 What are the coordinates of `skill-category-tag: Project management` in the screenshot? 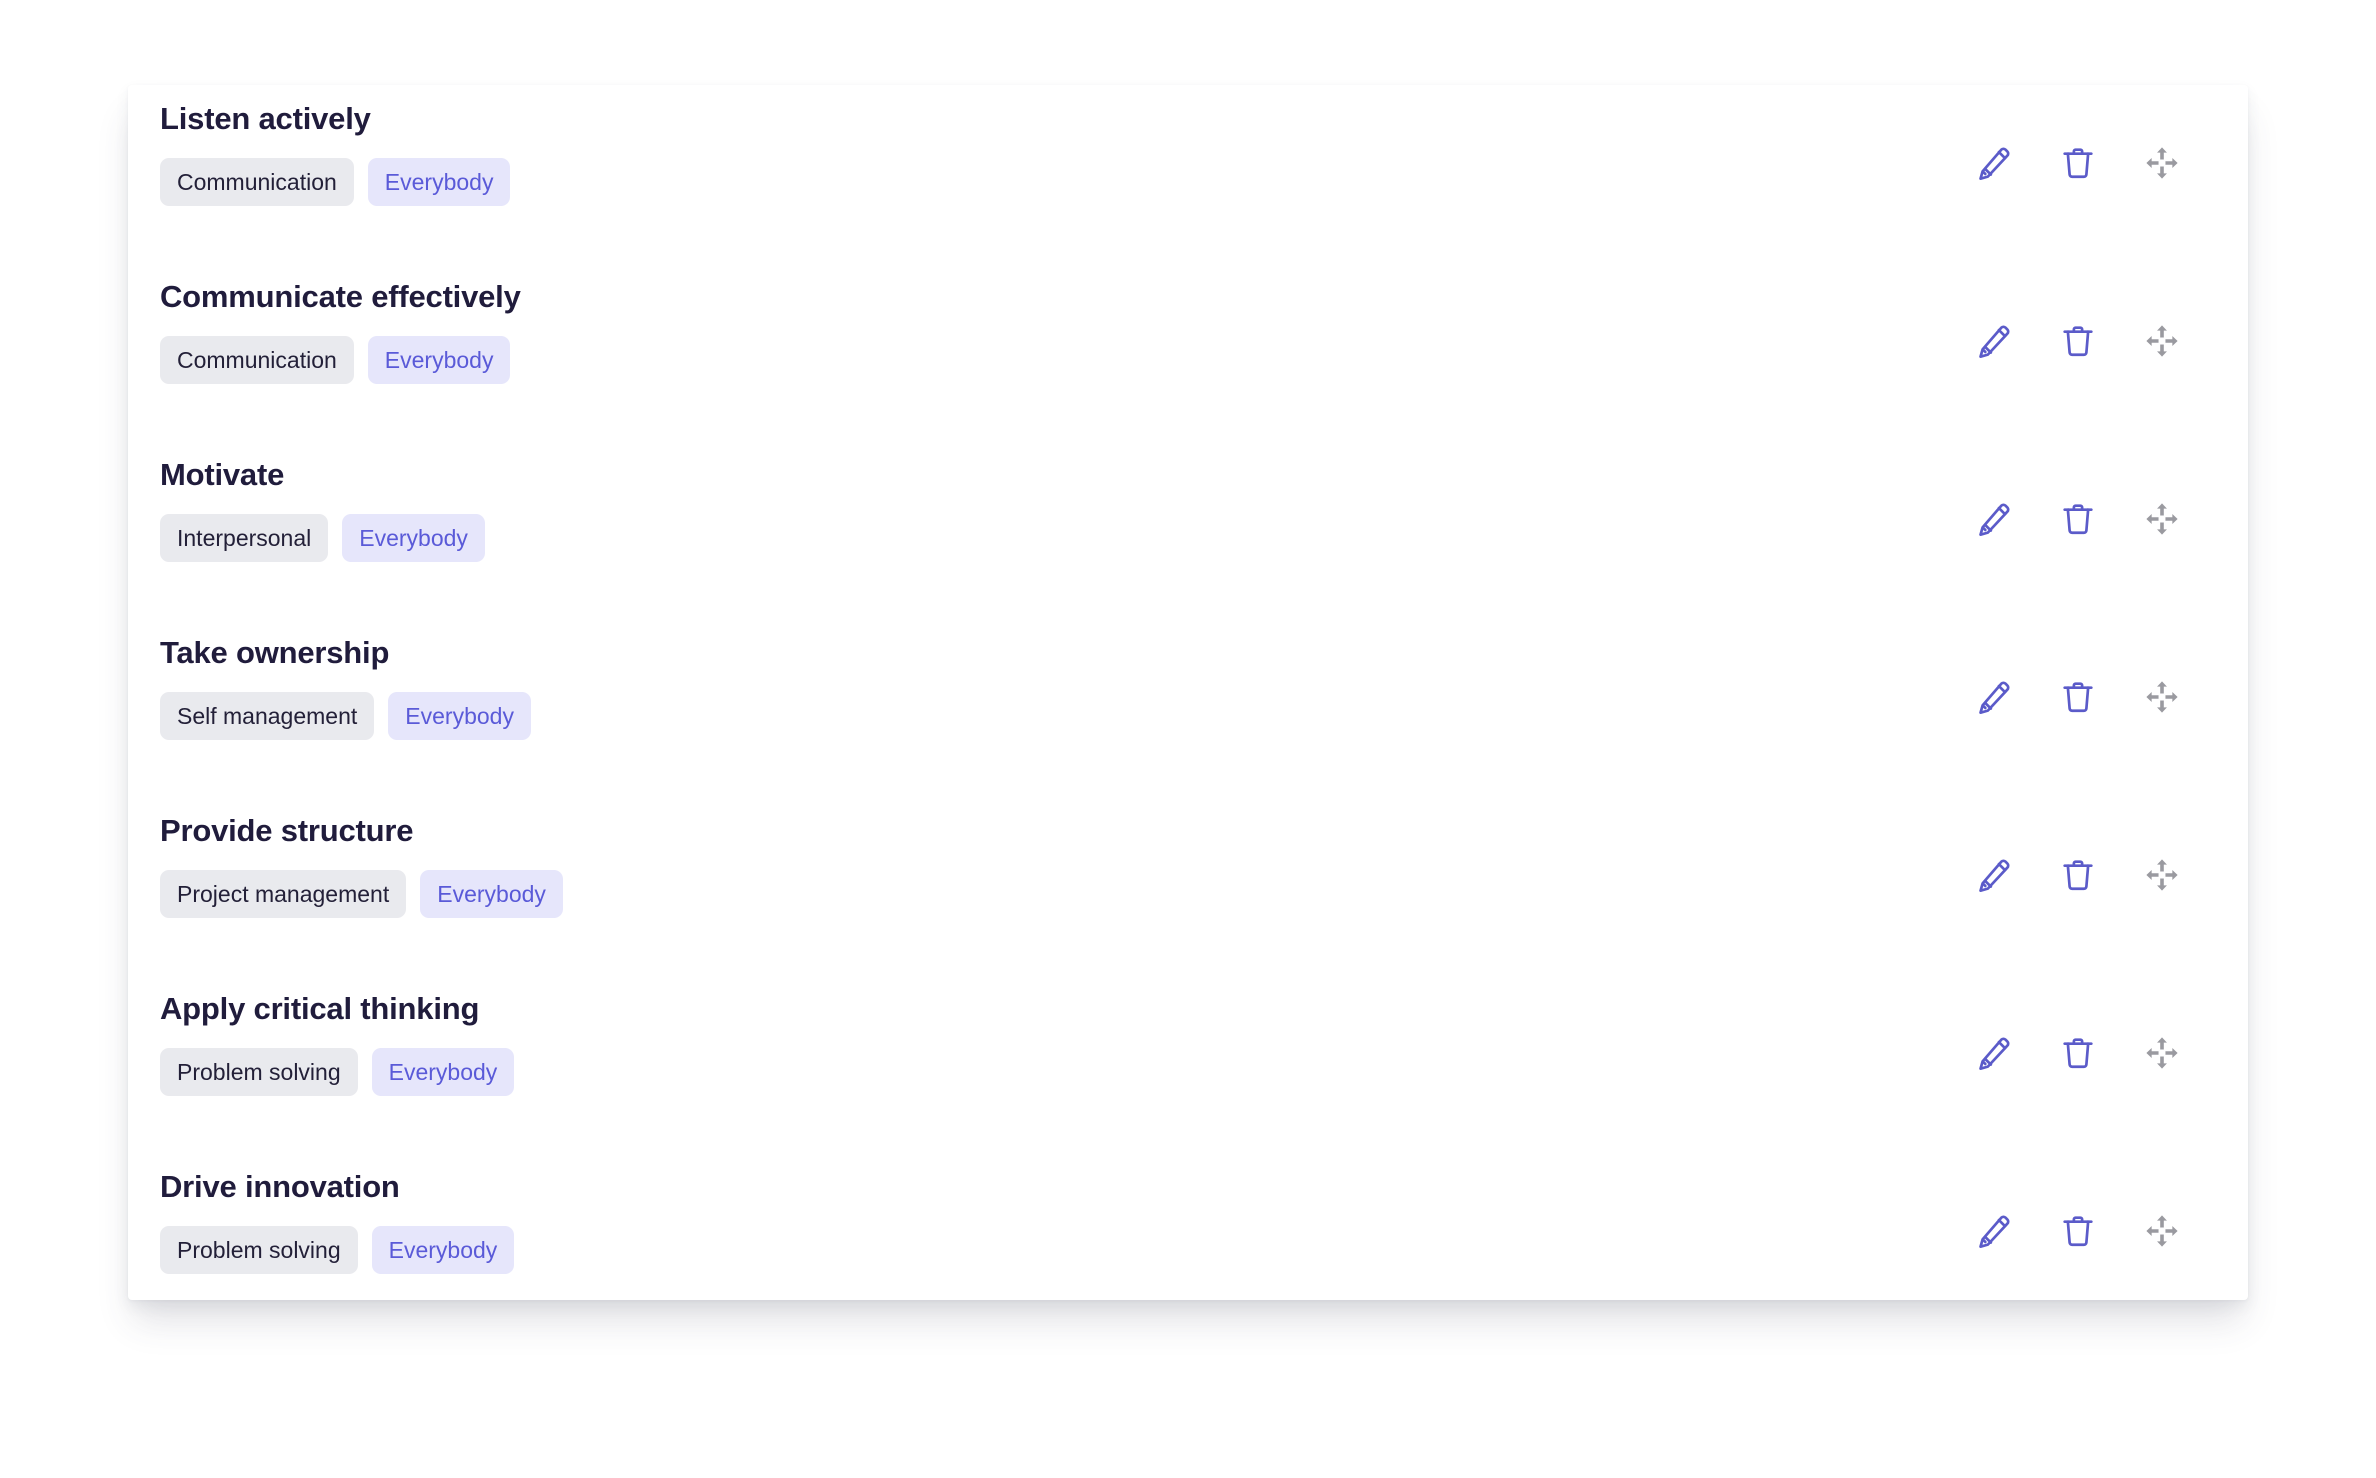 It's located at (283, 894).